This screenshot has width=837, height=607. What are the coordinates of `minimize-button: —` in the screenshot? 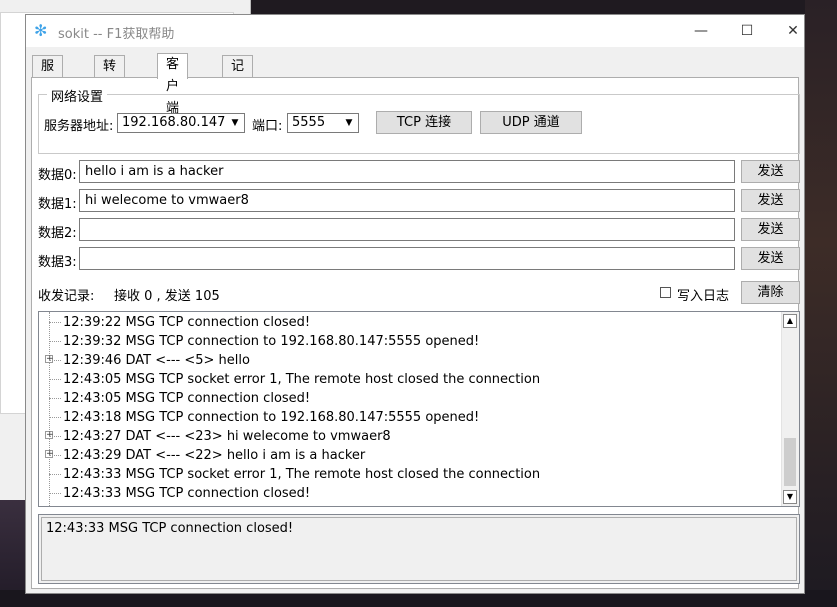 It's located at (701, 31).